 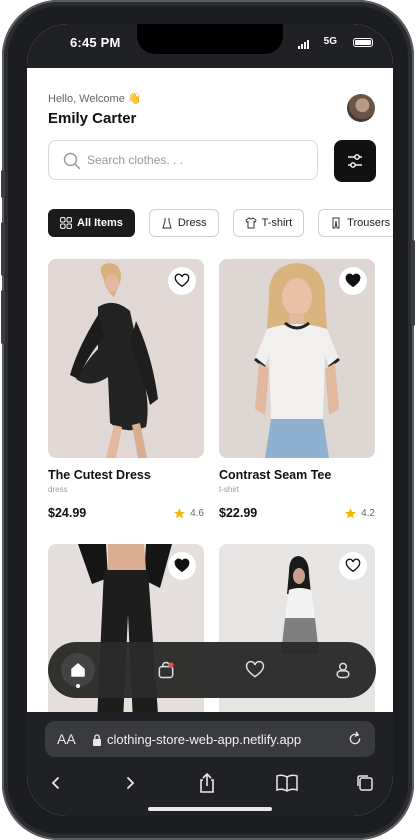 What do you see at coordinates (197, 513) in the screenshot?
I see `rating-value: 4.6` at bounding box center [197, 513].